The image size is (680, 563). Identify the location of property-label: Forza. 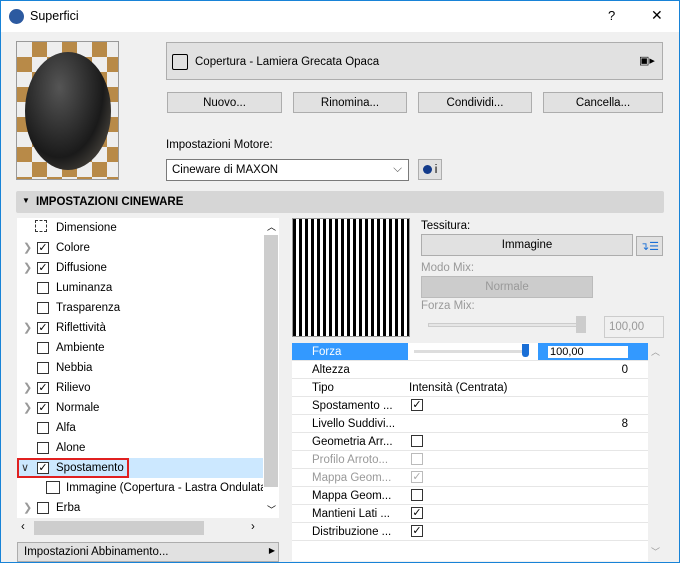
(327, 352).